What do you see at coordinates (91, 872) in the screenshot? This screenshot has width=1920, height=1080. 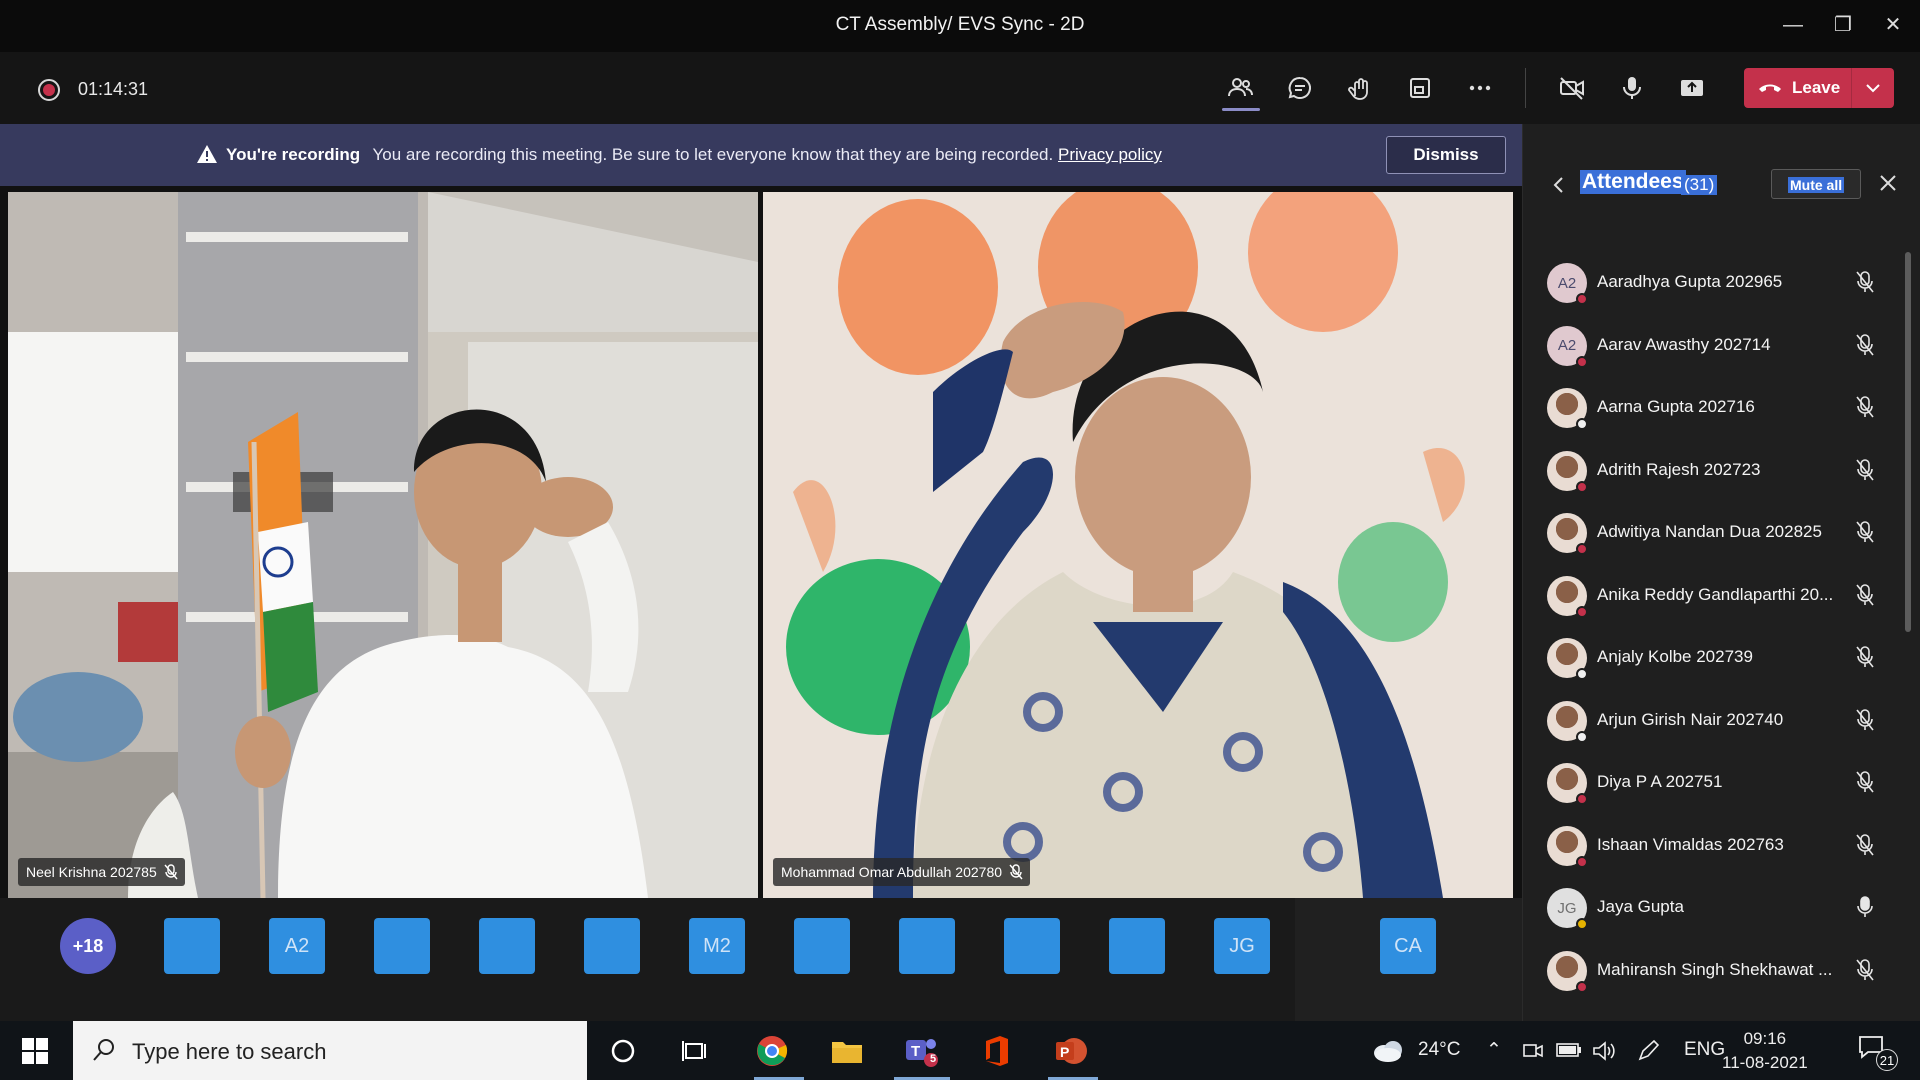 I see `participant-name: Neel Krishna 202785` at bounding box center [91, 872].